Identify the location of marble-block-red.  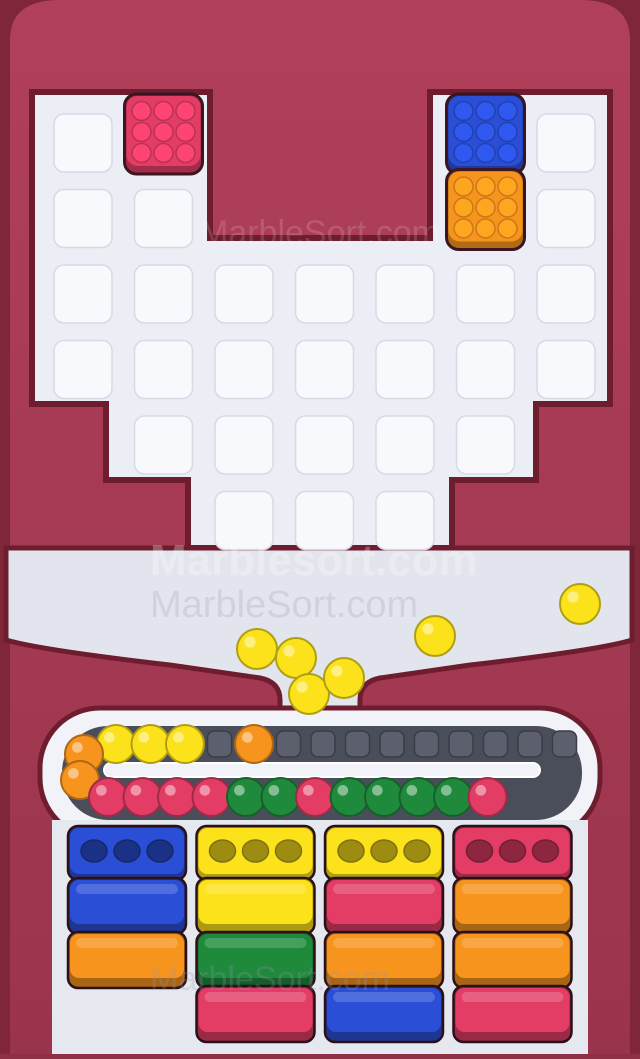
(163, 134).